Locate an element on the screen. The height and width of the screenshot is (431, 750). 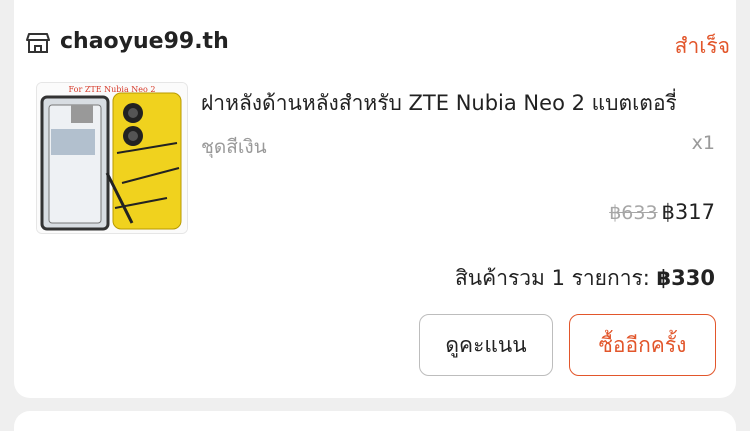
product-variant: ชุดสีเงิน is located at coordinates (234, 147).